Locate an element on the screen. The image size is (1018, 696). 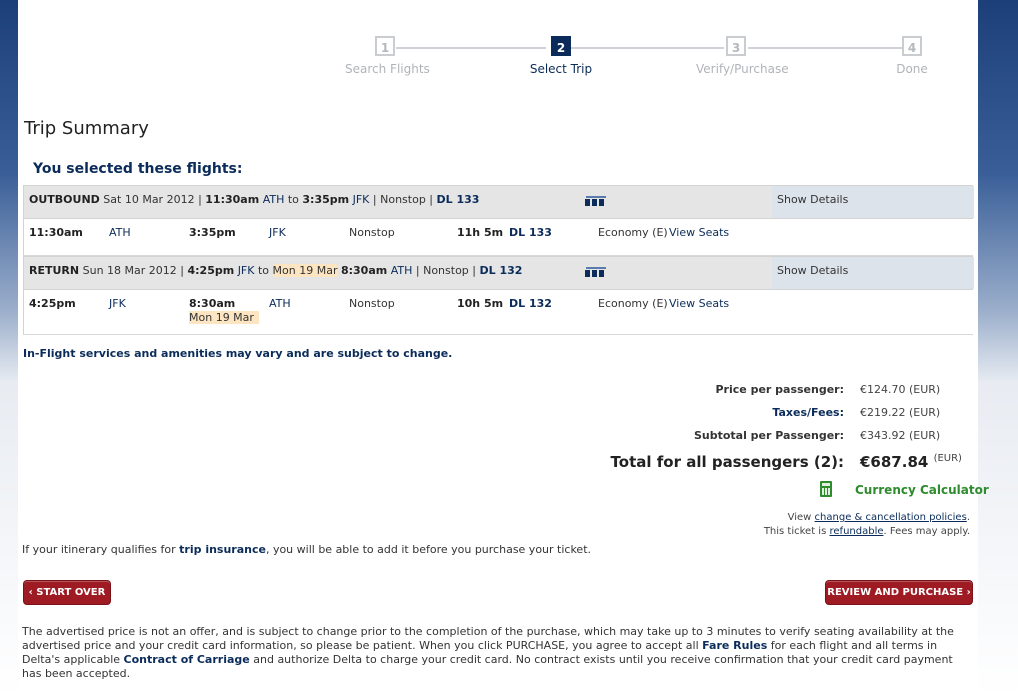
cabin-class: Economy (E) is located at coordinates (633, 303).